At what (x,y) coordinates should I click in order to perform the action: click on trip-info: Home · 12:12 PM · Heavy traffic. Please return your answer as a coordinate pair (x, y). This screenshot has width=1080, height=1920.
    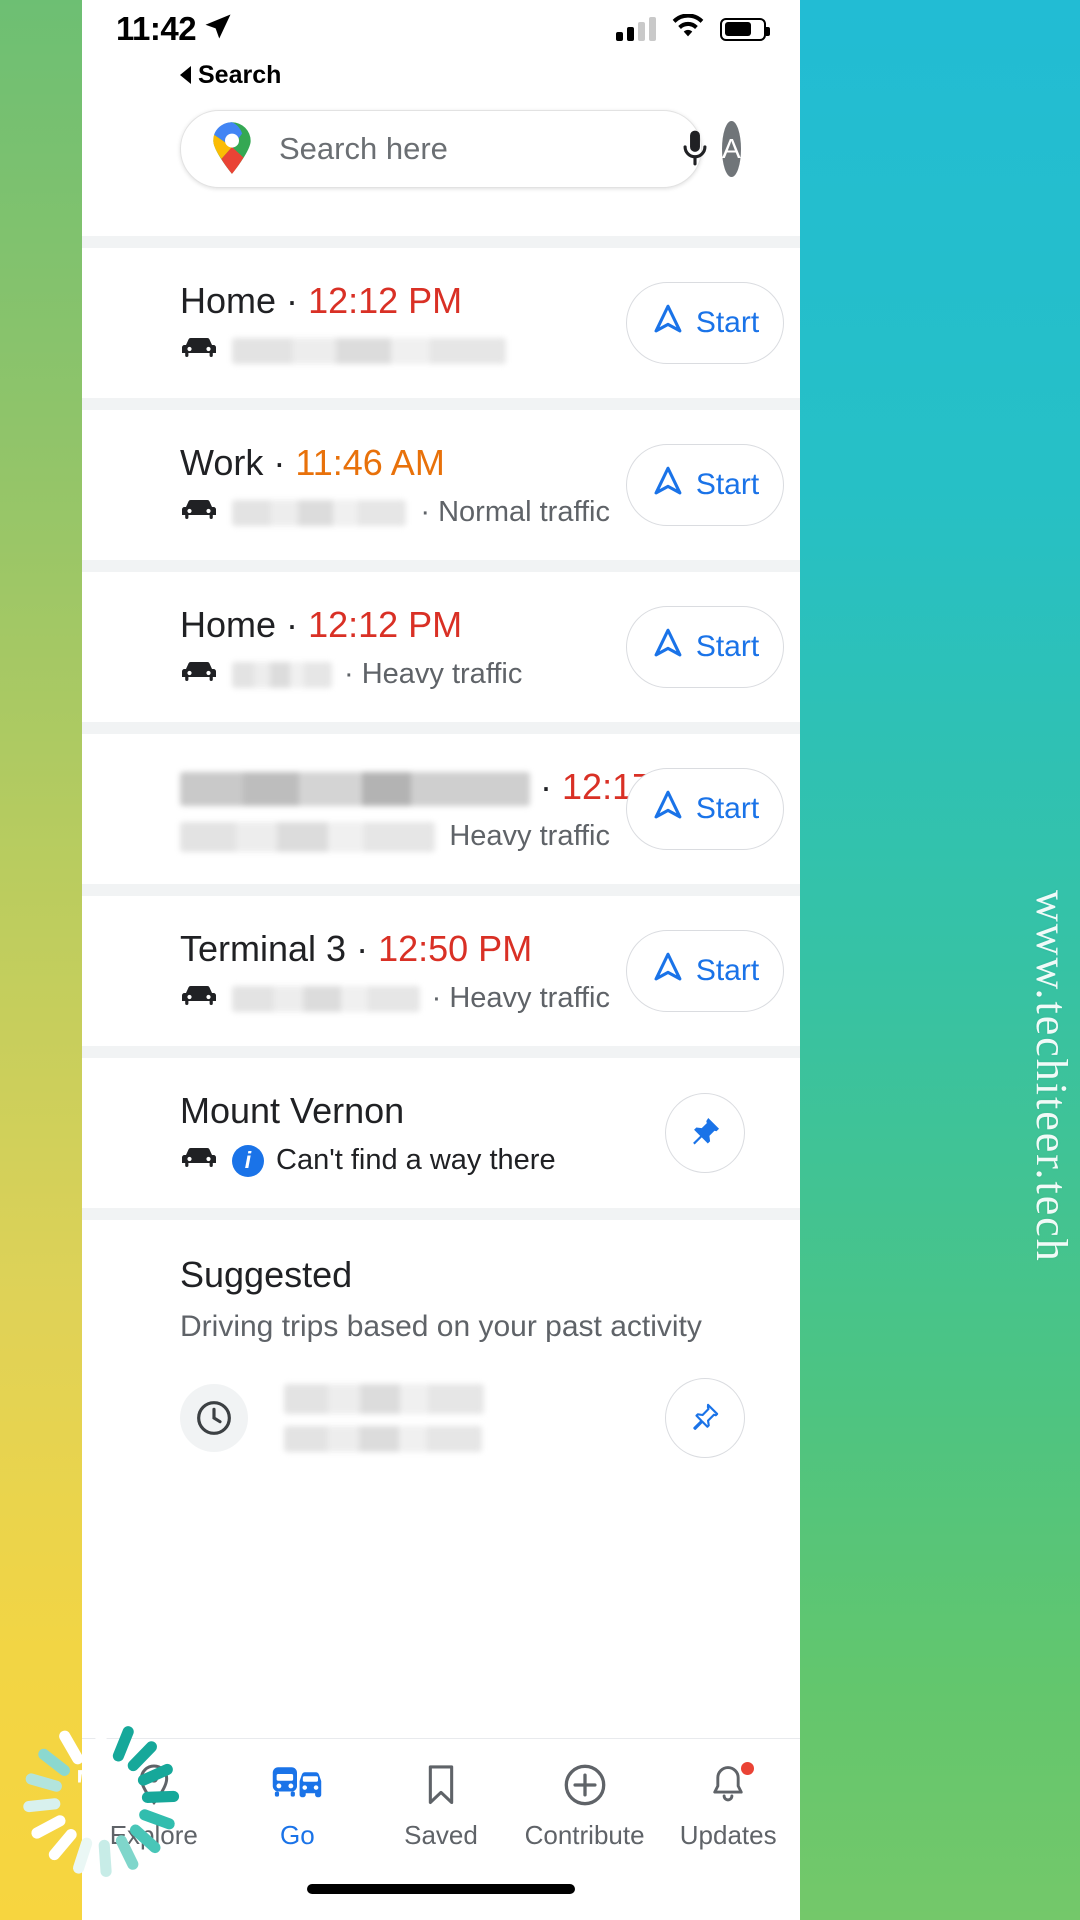
    Looking at the image, I should click on (346, 647).